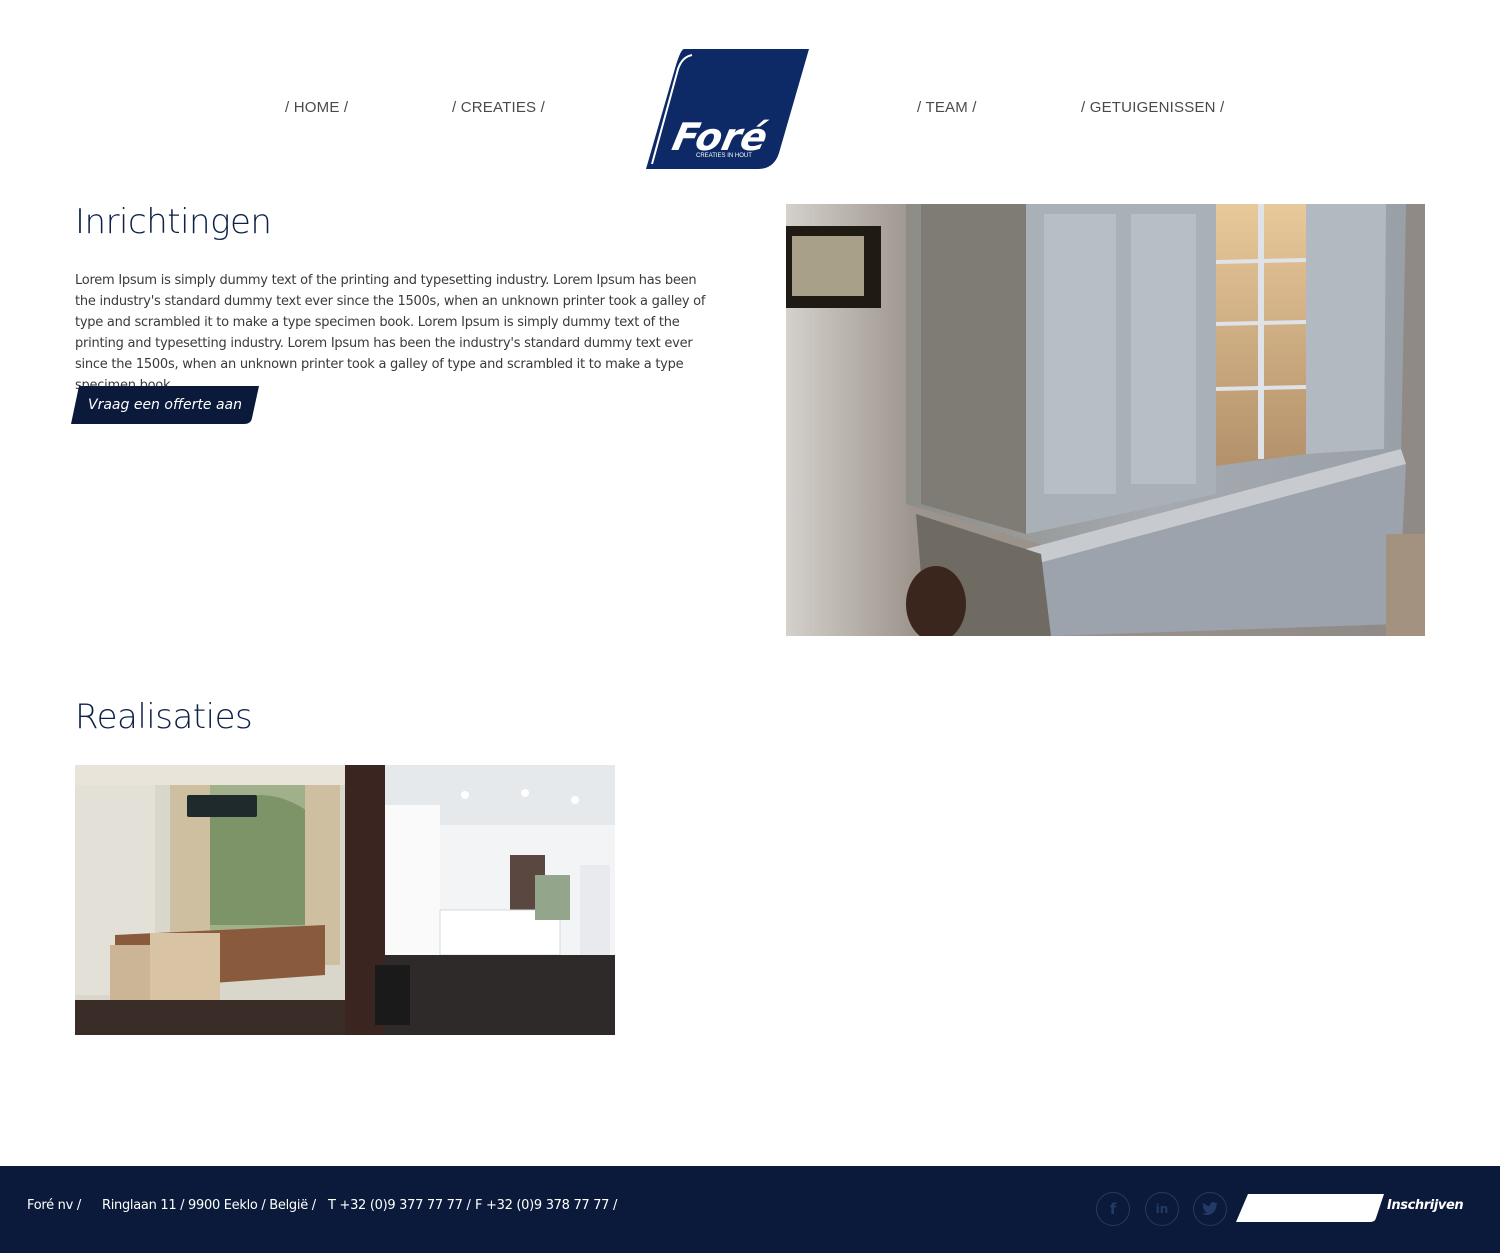 The image size is (1500, 1253). Describe the element at coordinates (316, 107) in the screenshot. I see `nav-home: / HOME /` at that location.